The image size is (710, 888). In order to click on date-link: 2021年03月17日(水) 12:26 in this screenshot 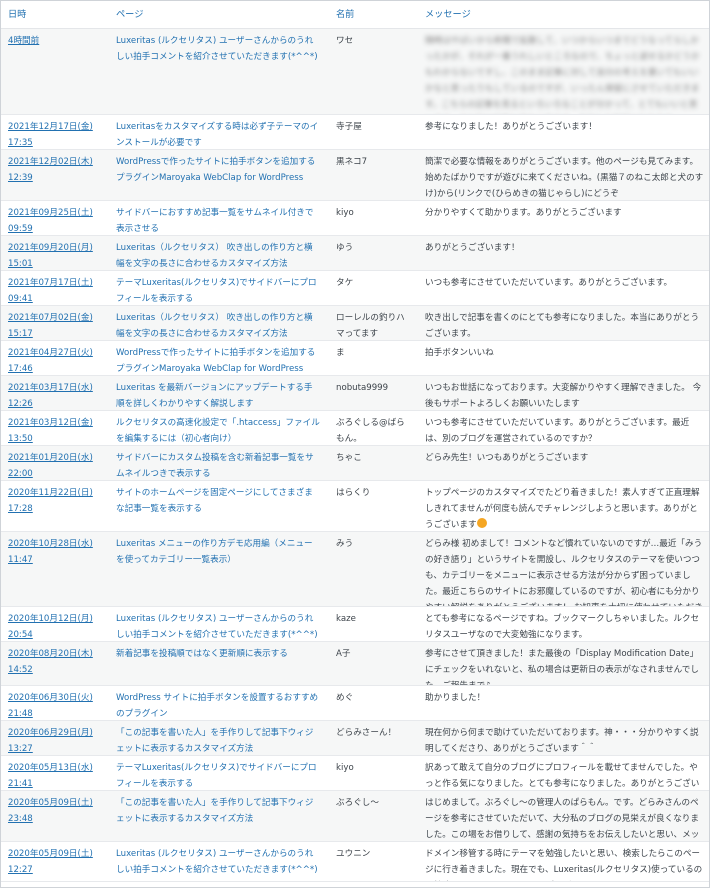, I will do `click(54, 395)`.